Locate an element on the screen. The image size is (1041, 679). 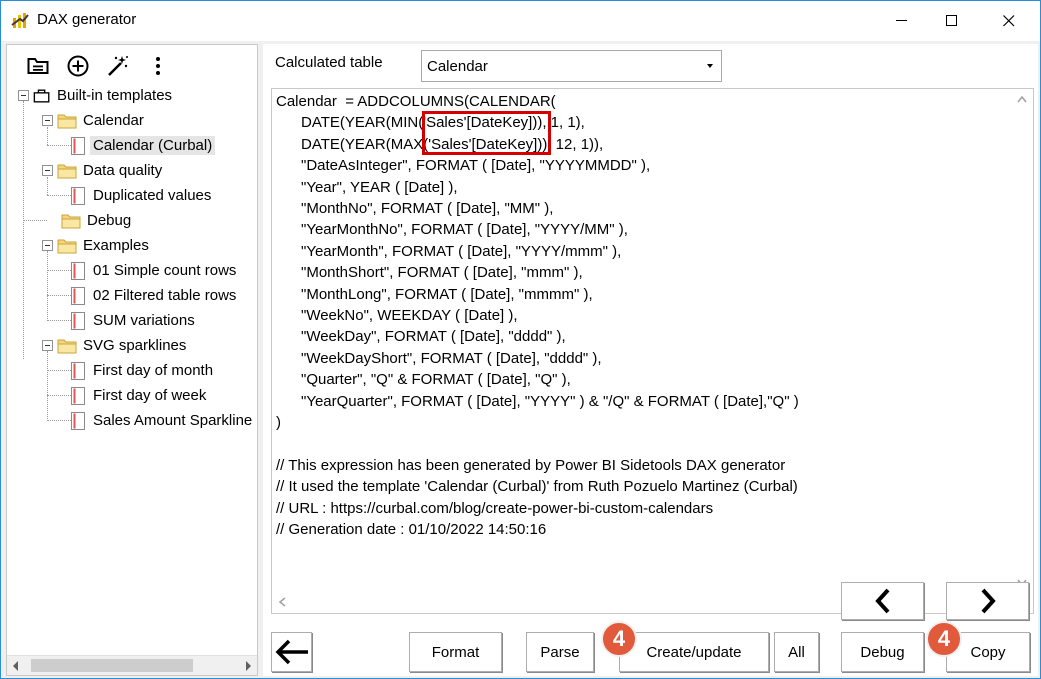
tree-node-examples: Examples is located at coordinates (95, 245).